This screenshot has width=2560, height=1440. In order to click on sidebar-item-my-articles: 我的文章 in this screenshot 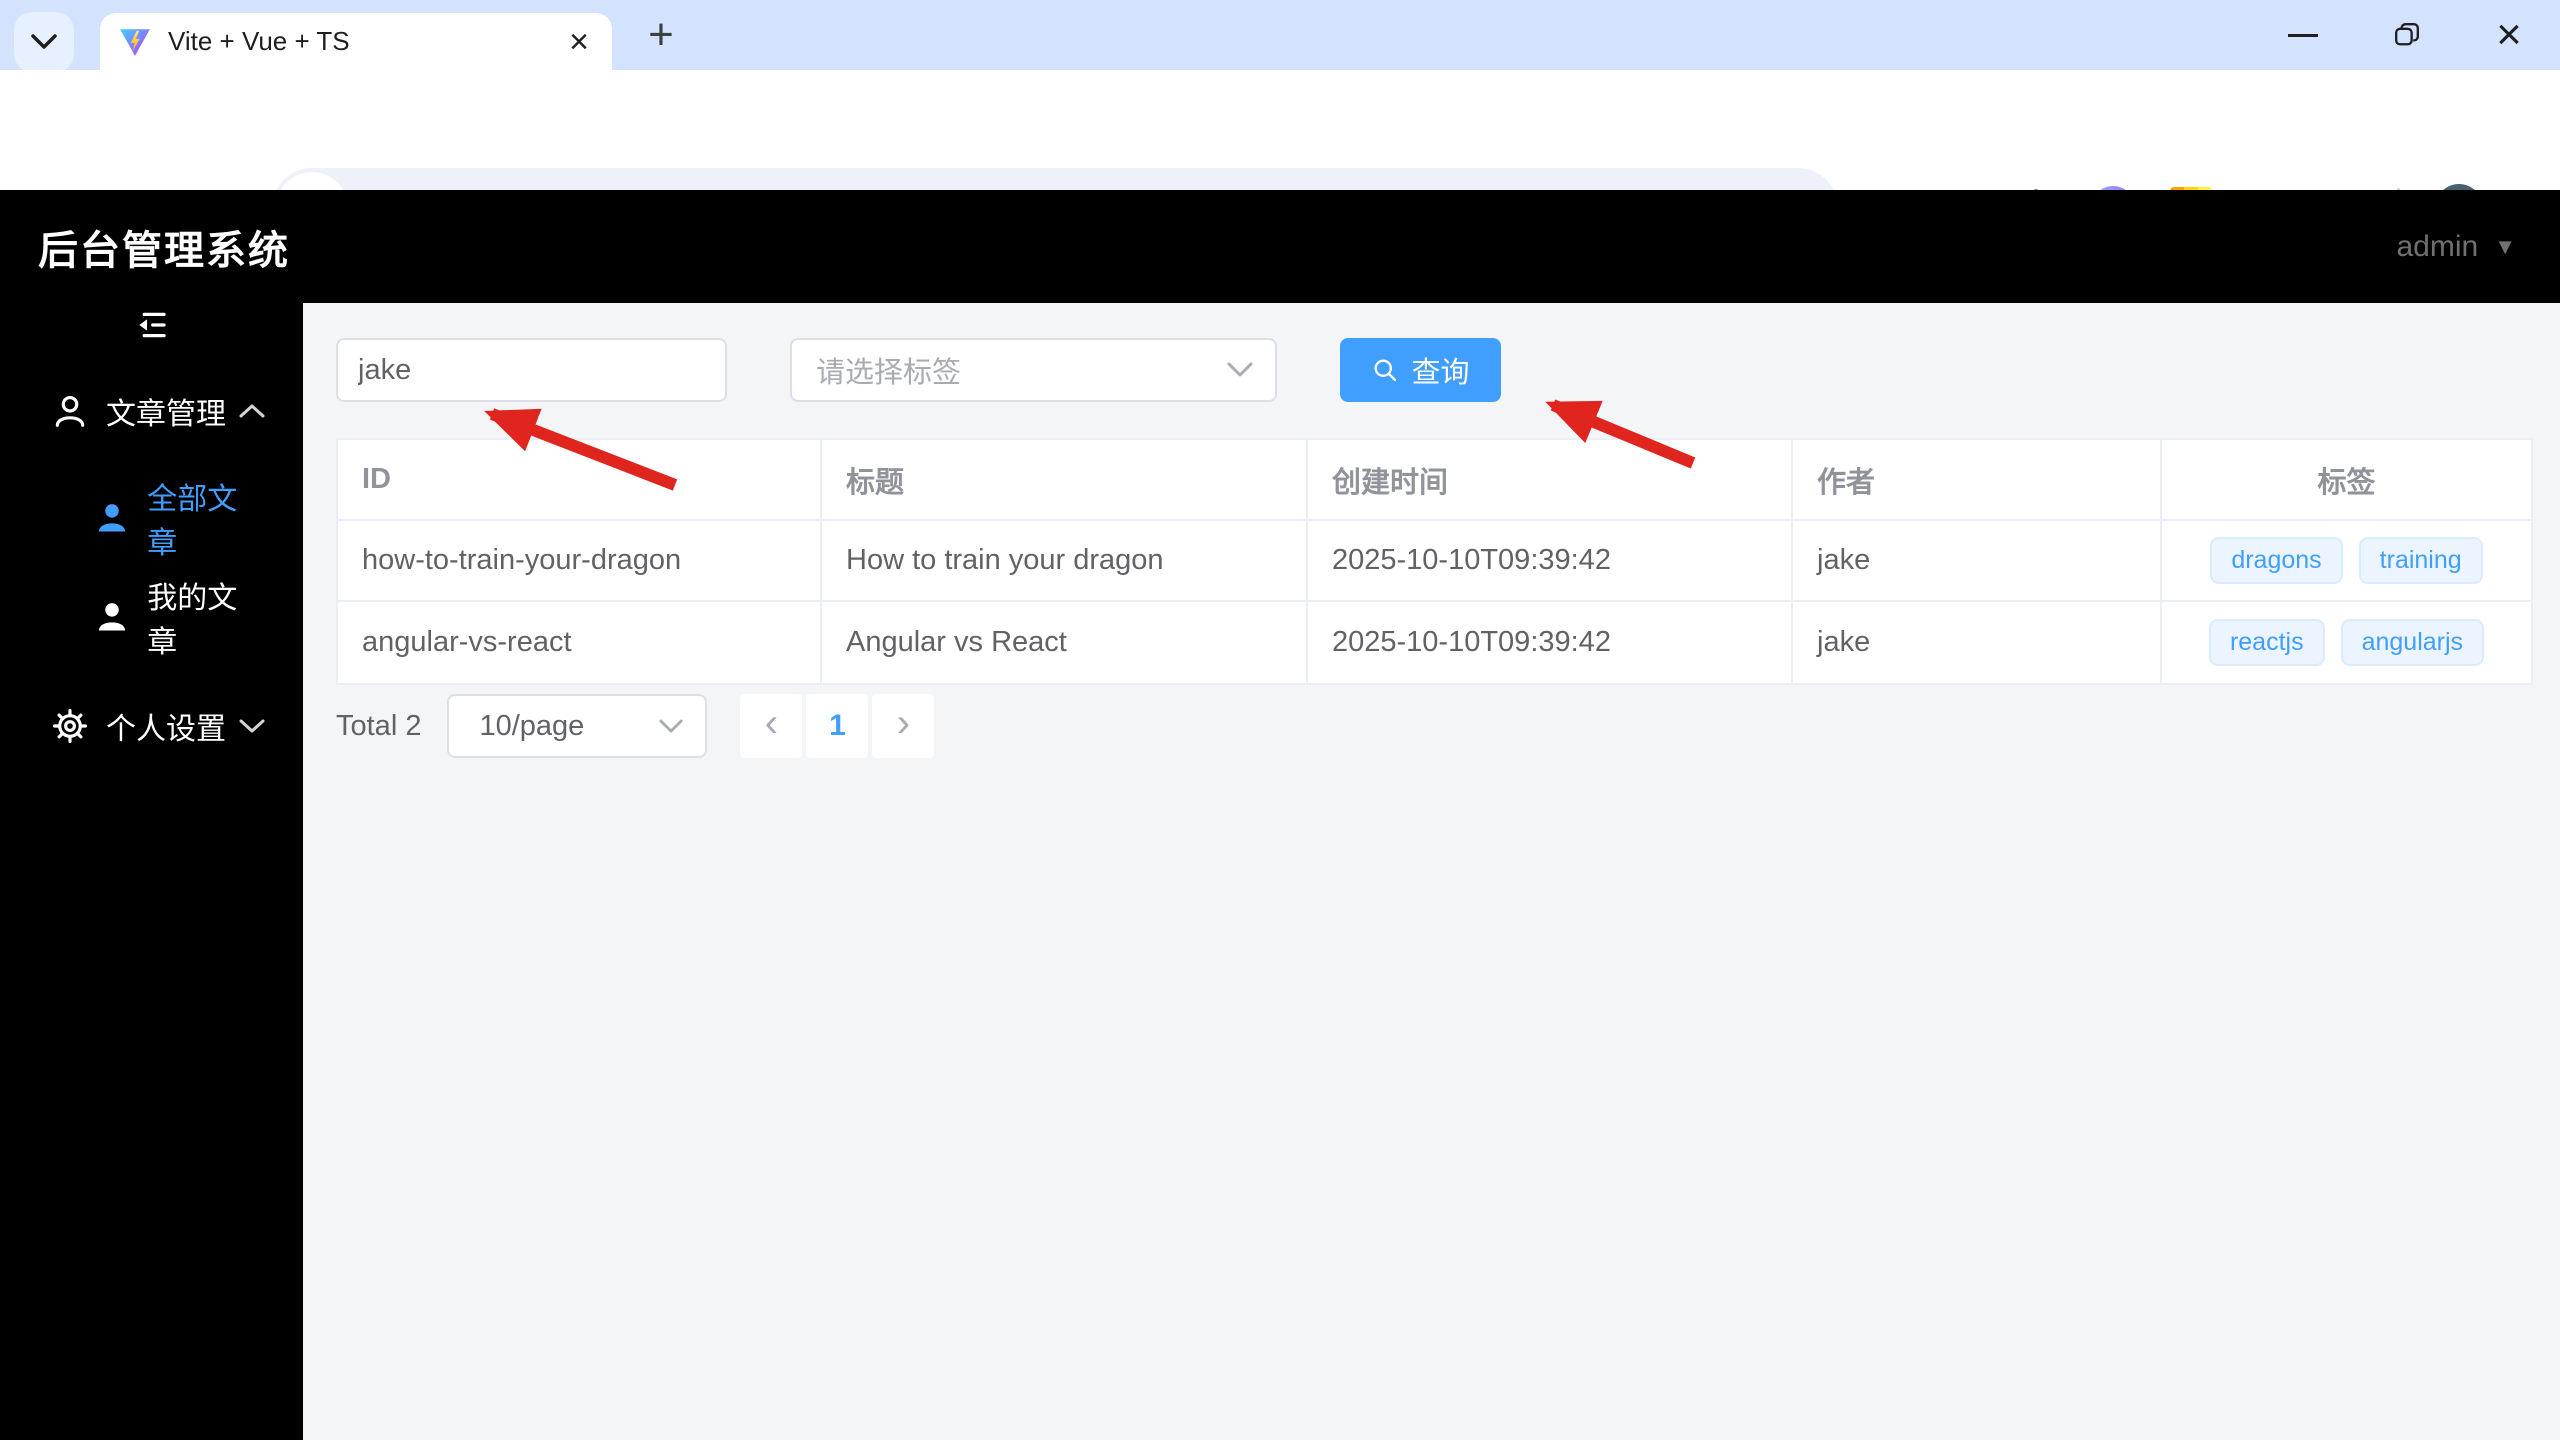, I will do `click(151, 616)`.